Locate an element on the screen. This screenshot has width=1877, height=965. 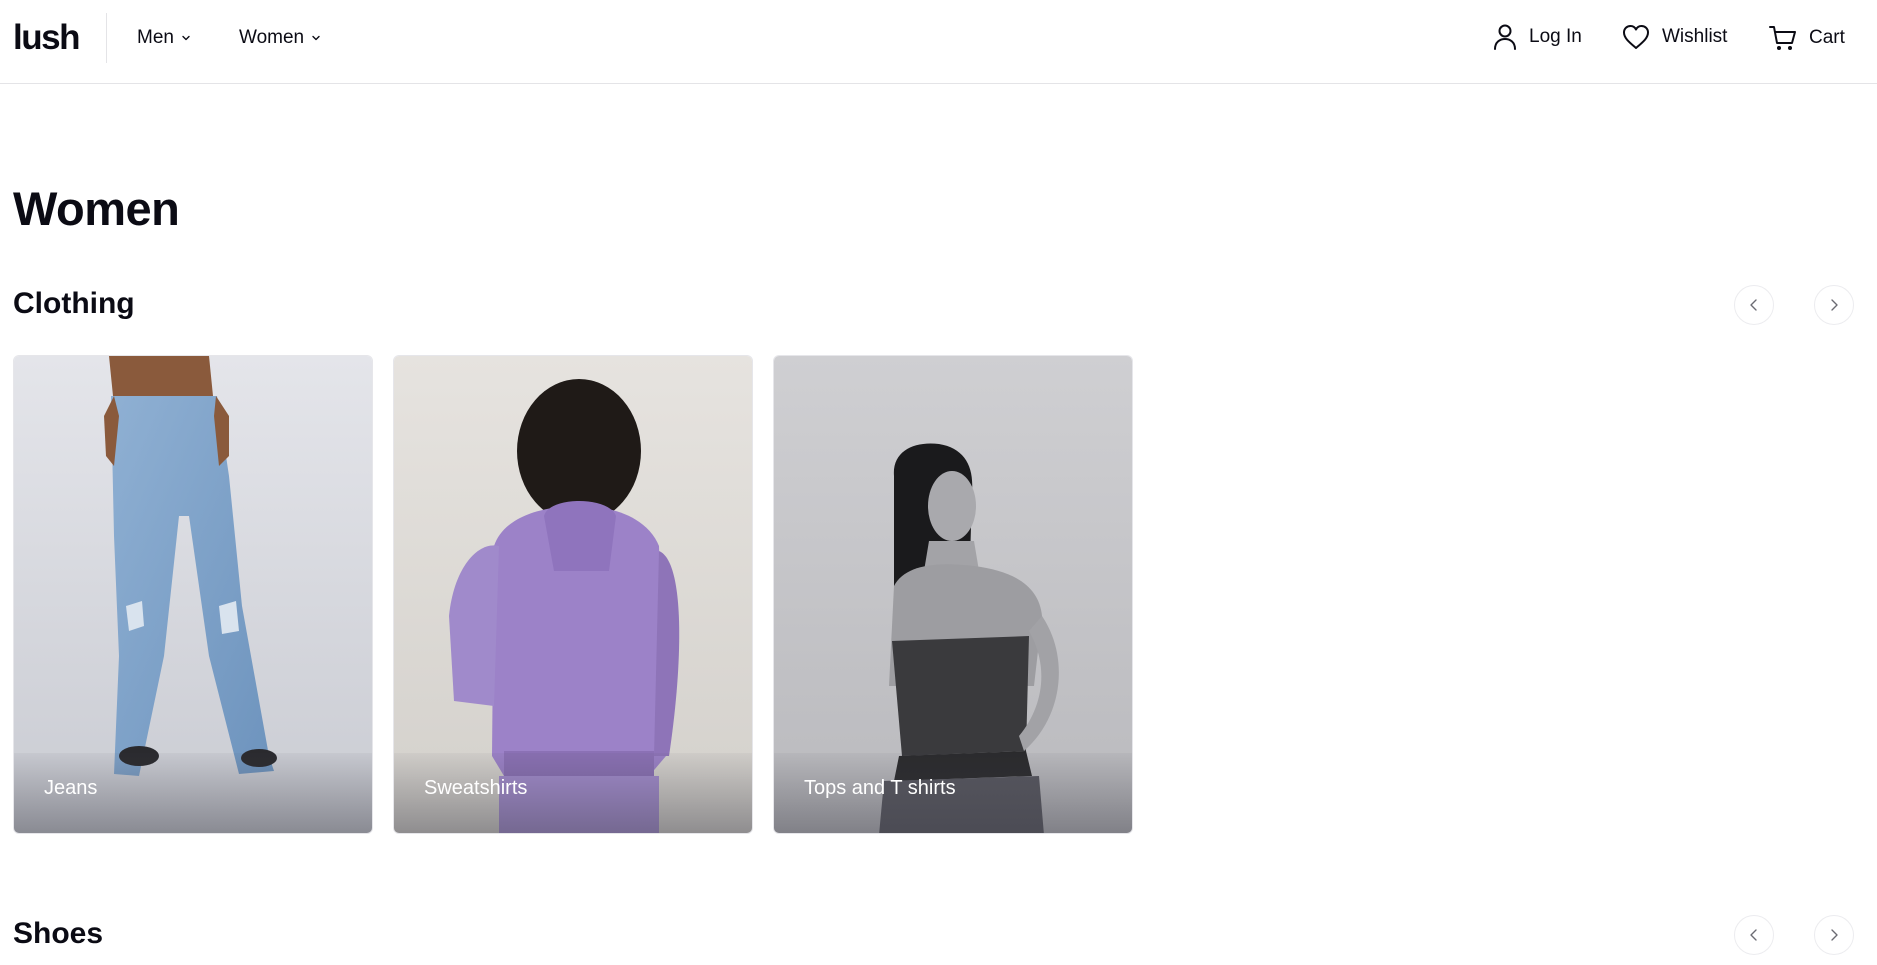
login-button: Log In is located at coordinates (1537, 37).